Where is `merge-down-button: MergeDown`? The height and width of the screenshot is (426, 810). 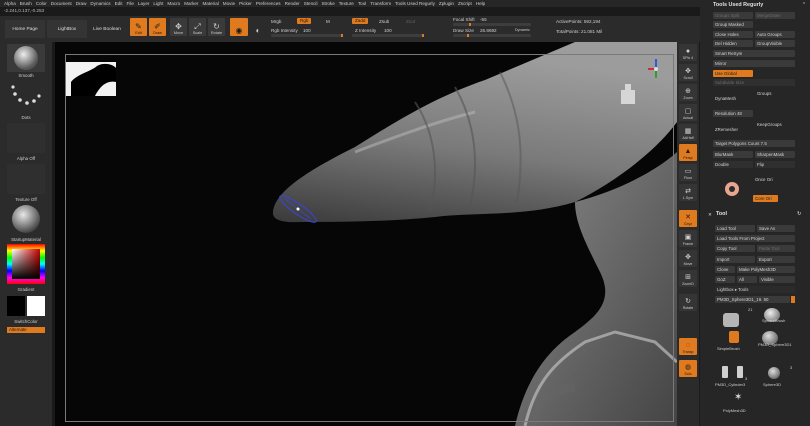 merge-down-button: MergeDown is located at coordinates (775, 15).